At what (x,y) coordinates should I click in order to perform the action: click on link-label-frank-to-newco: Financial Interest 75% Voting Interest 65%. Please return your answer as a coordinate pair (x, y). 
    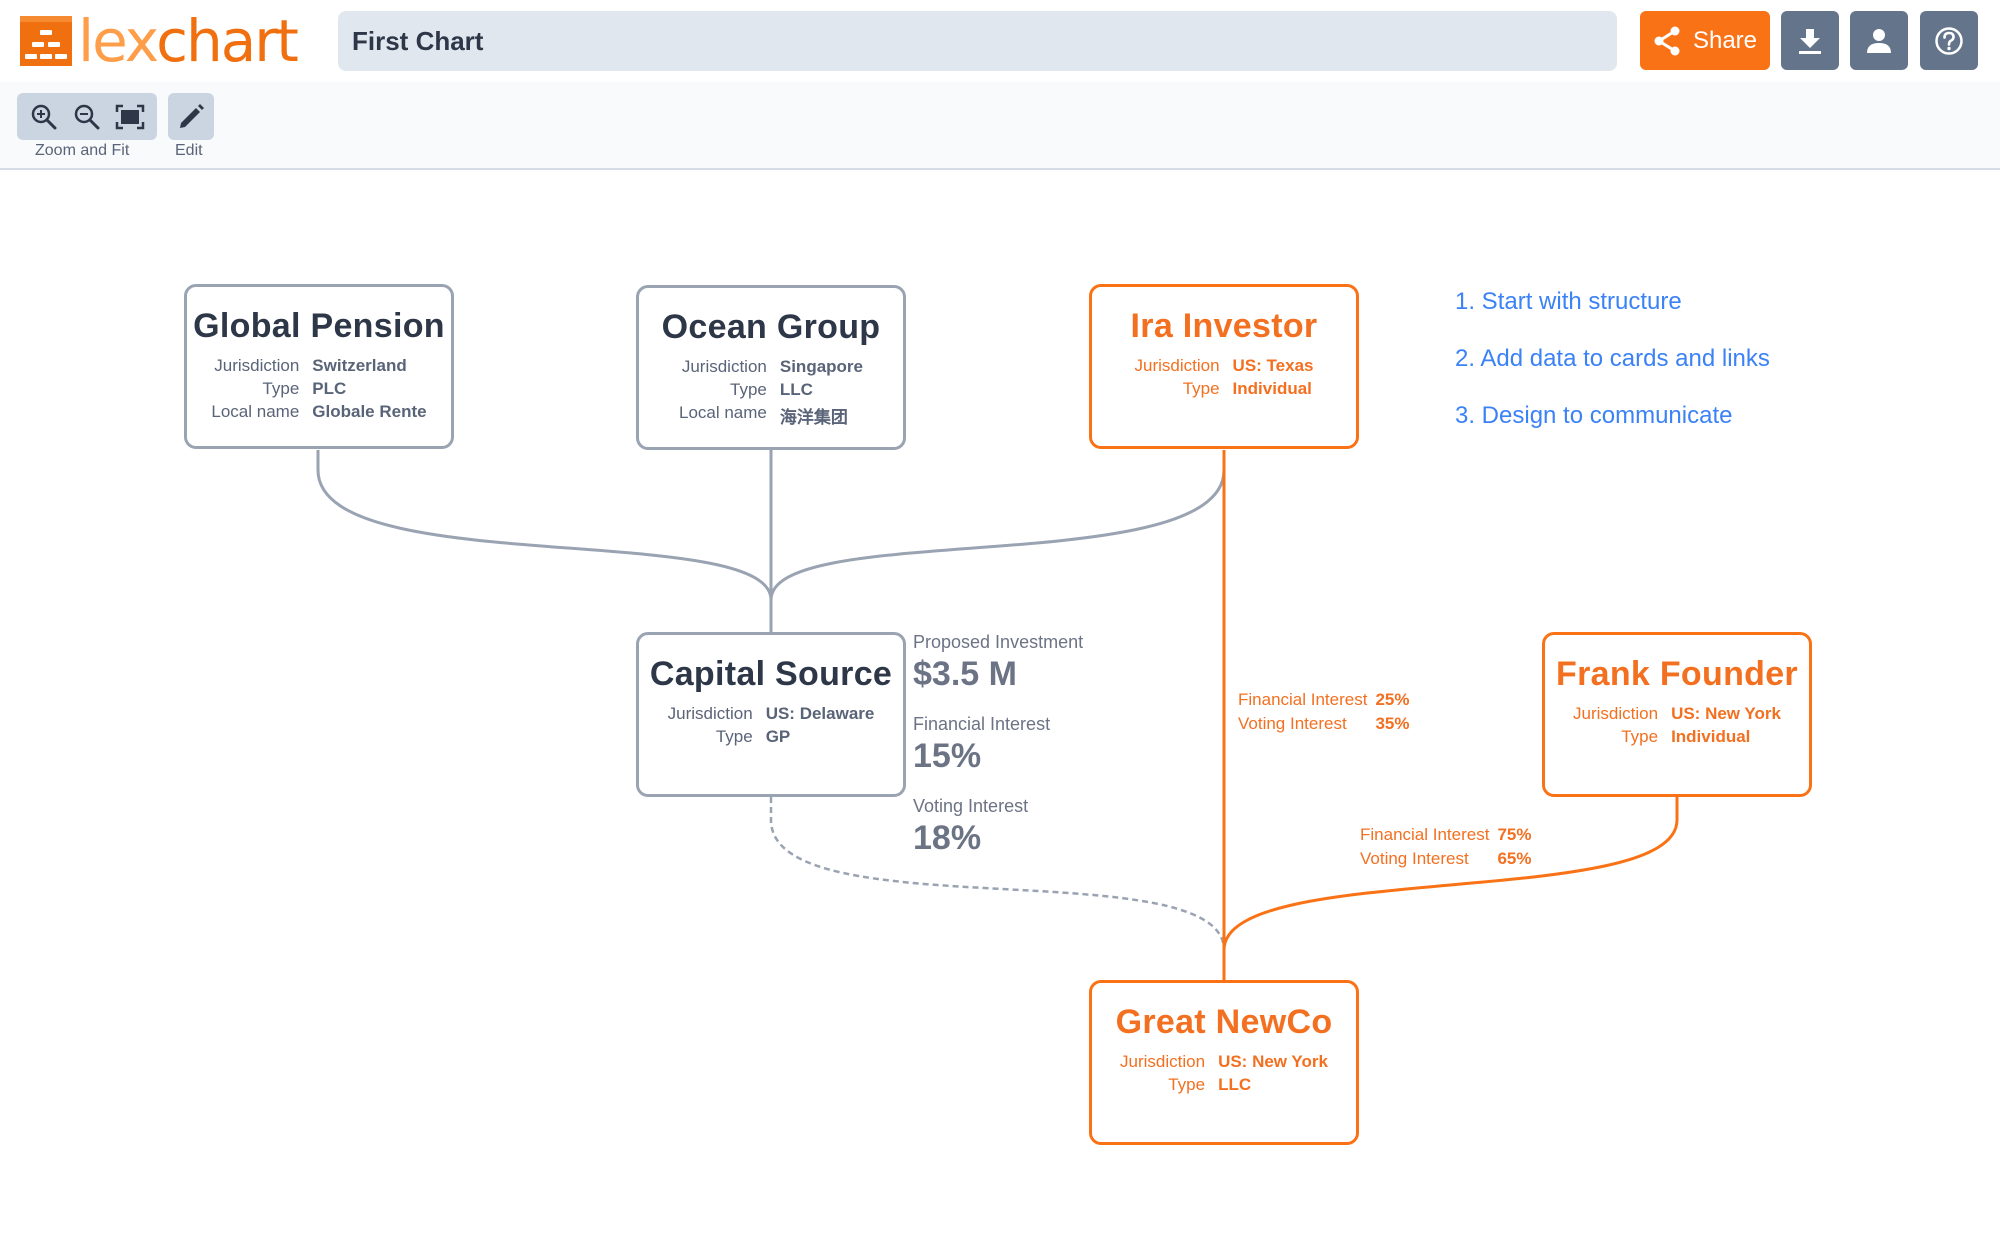
    Looking at the image, I should click on (1445, 847).